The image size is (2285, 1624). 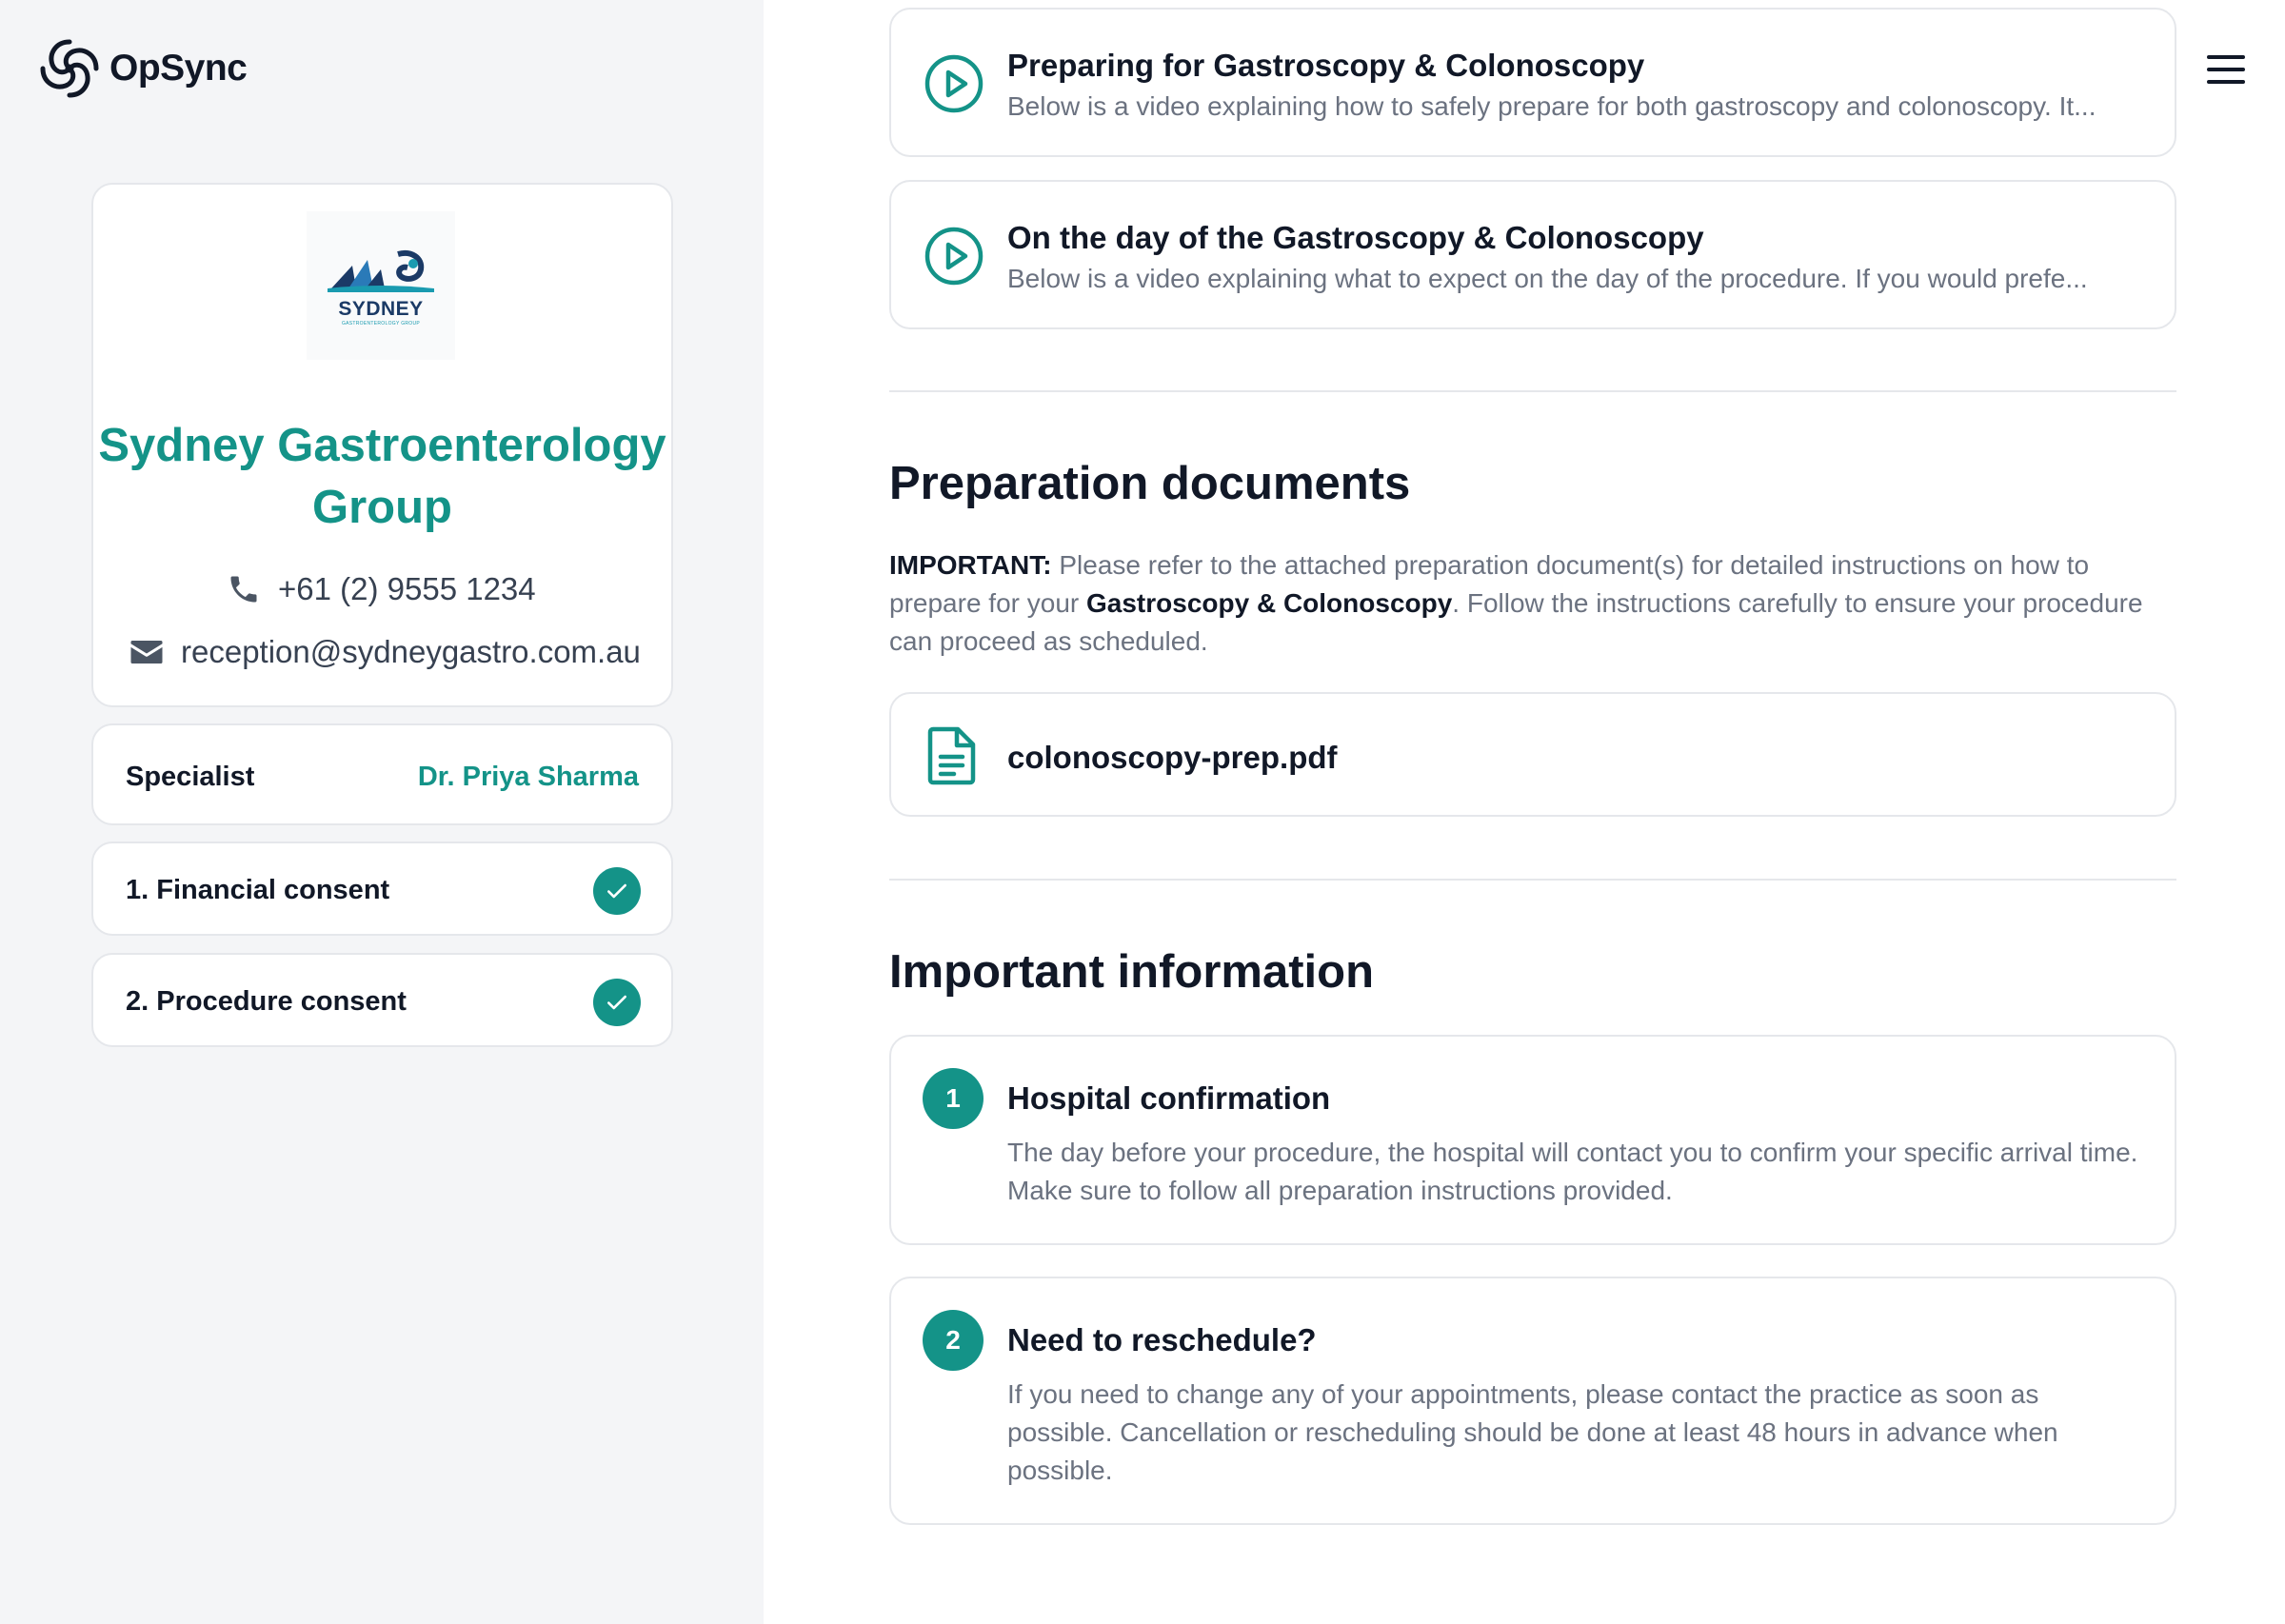 What do you see at coordinates (258, 890) in the screenshot?
I see `consent-label: 1. Financial consent` at bounding box center [258, 890].